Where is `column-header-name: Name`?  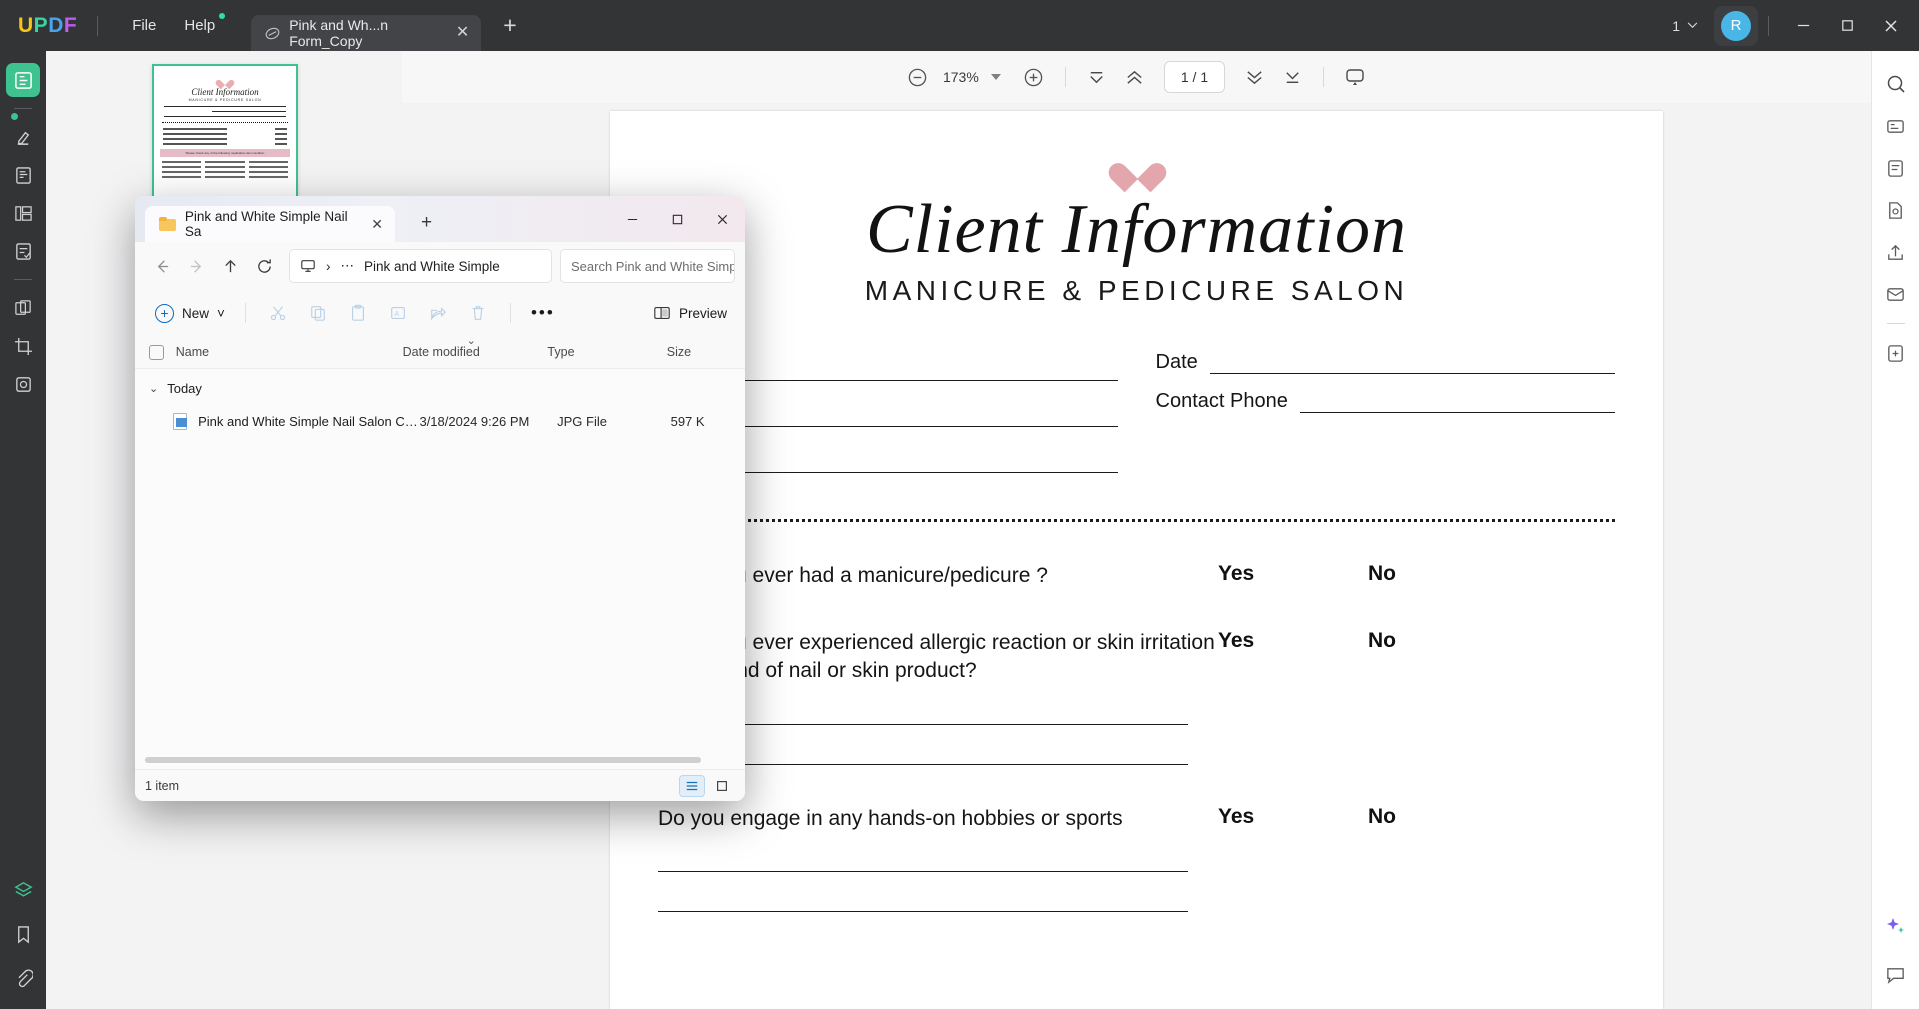
column-header-name: Name is located at coordinates (289, 352).